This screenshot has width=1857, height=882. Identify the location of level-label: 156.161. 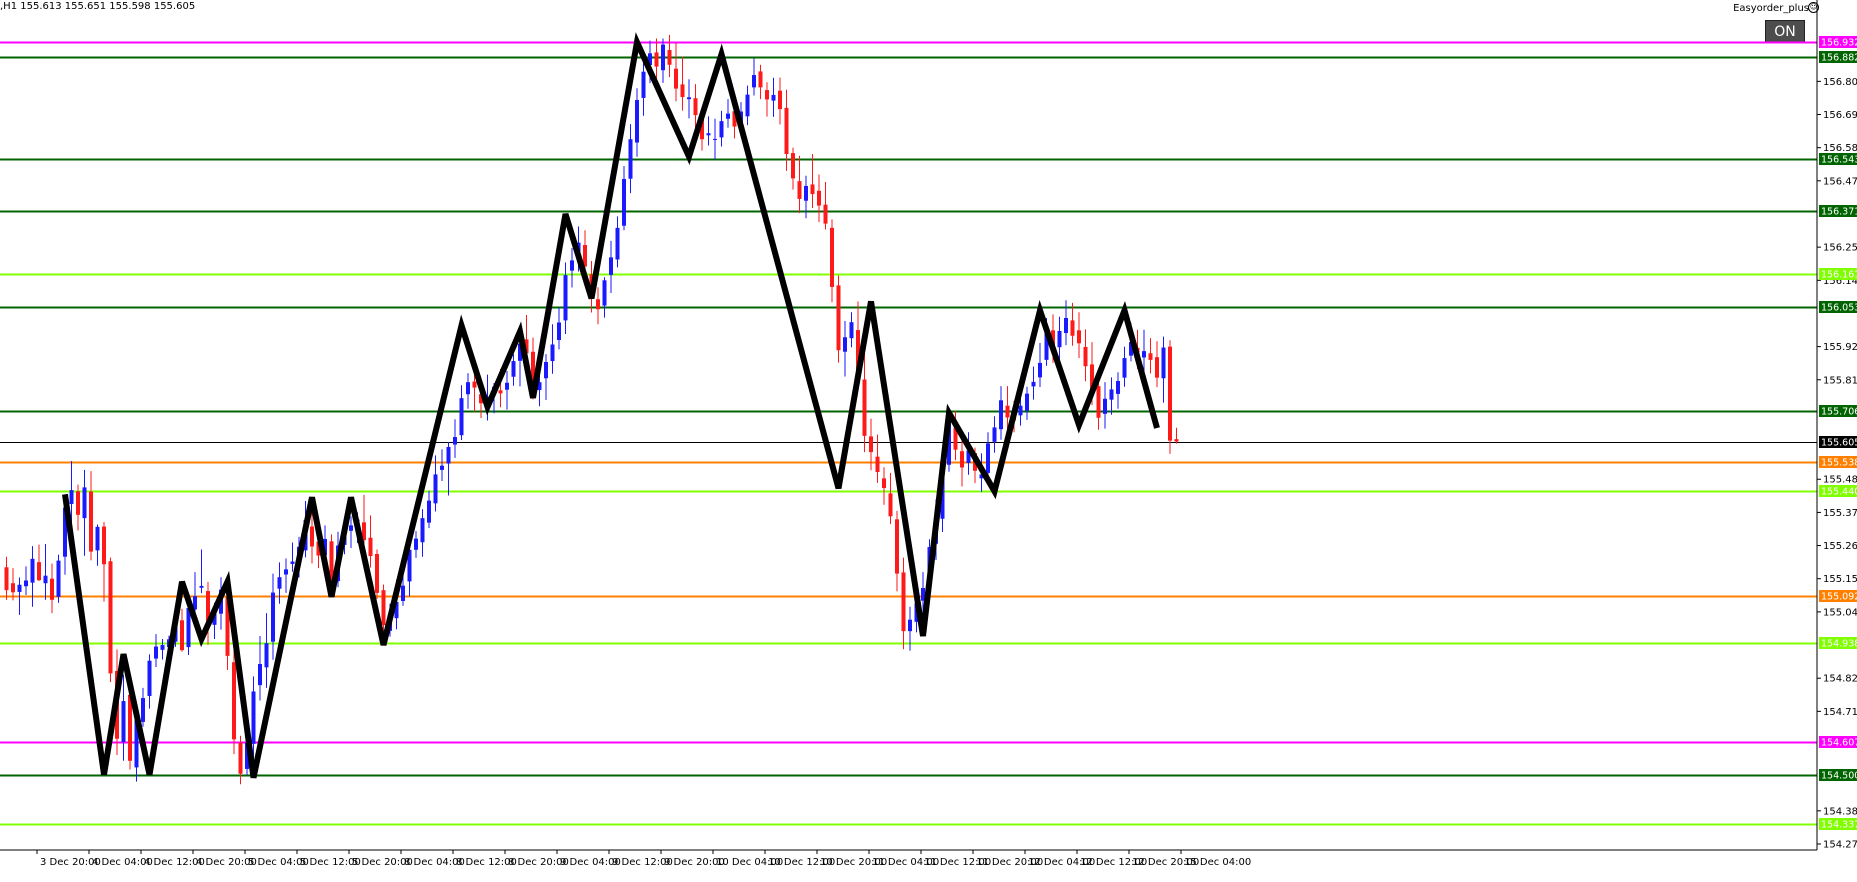
(1839, 275).